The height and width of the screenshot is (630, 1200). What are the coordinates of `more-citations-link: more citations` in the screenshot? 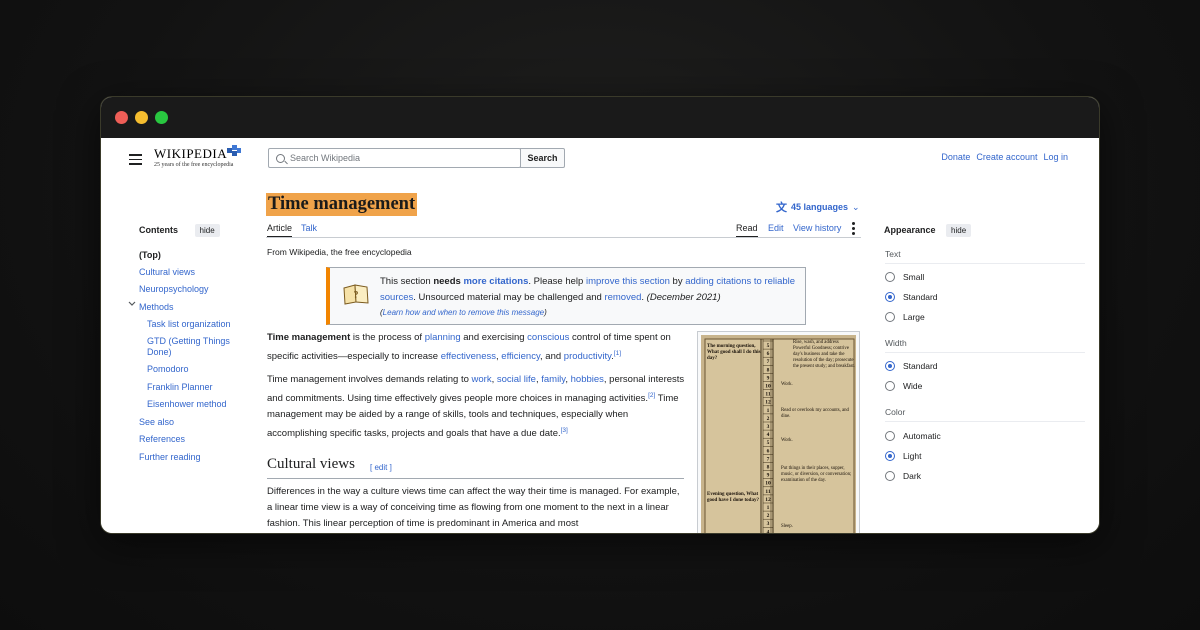 It's located at (495, 281).